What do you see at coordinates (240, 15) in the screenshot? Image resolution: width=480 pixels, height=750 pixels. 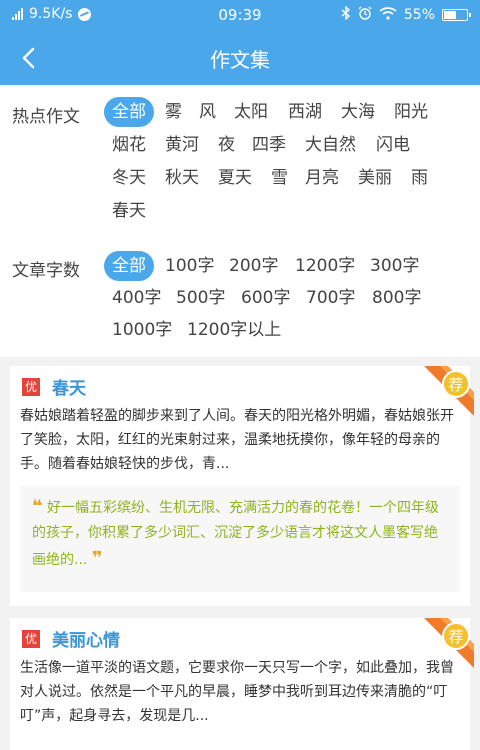 I see `status-bar: 9.5K/s 09:39 55%` at bounding box center [240, 15].